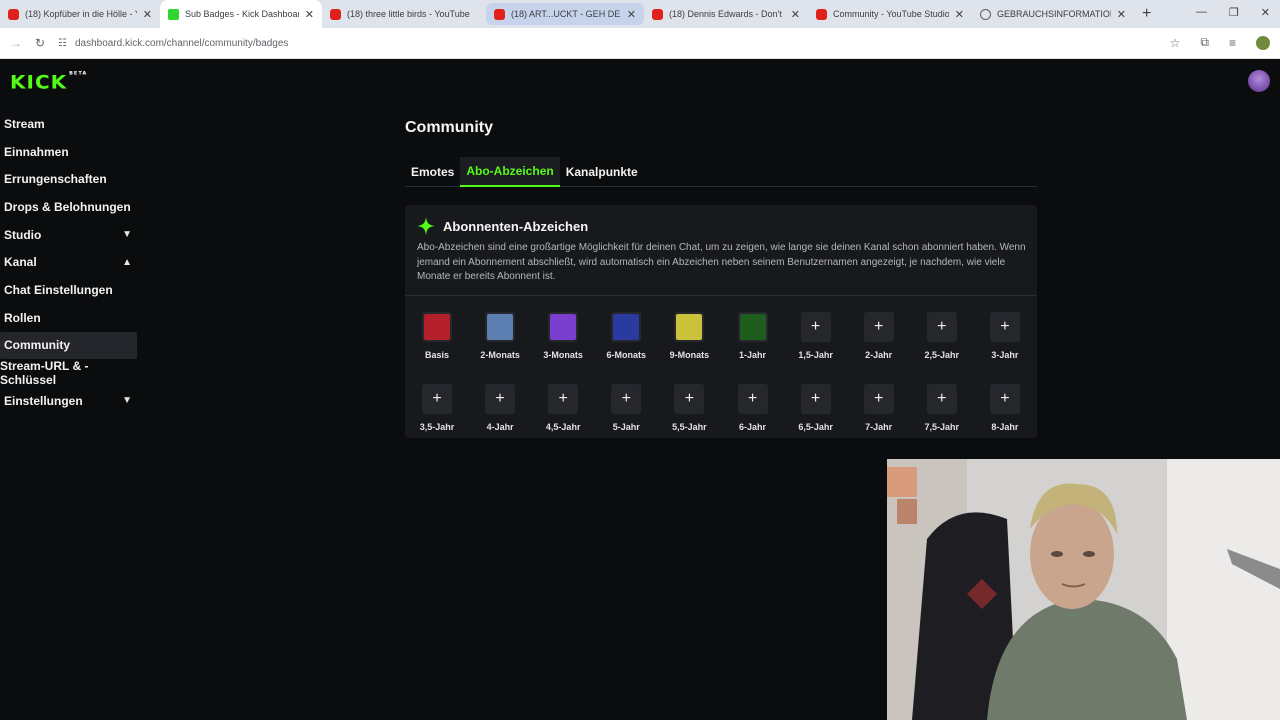  I want to click on tab-title: (18) three little birds - YouTube, so click(408, 14).